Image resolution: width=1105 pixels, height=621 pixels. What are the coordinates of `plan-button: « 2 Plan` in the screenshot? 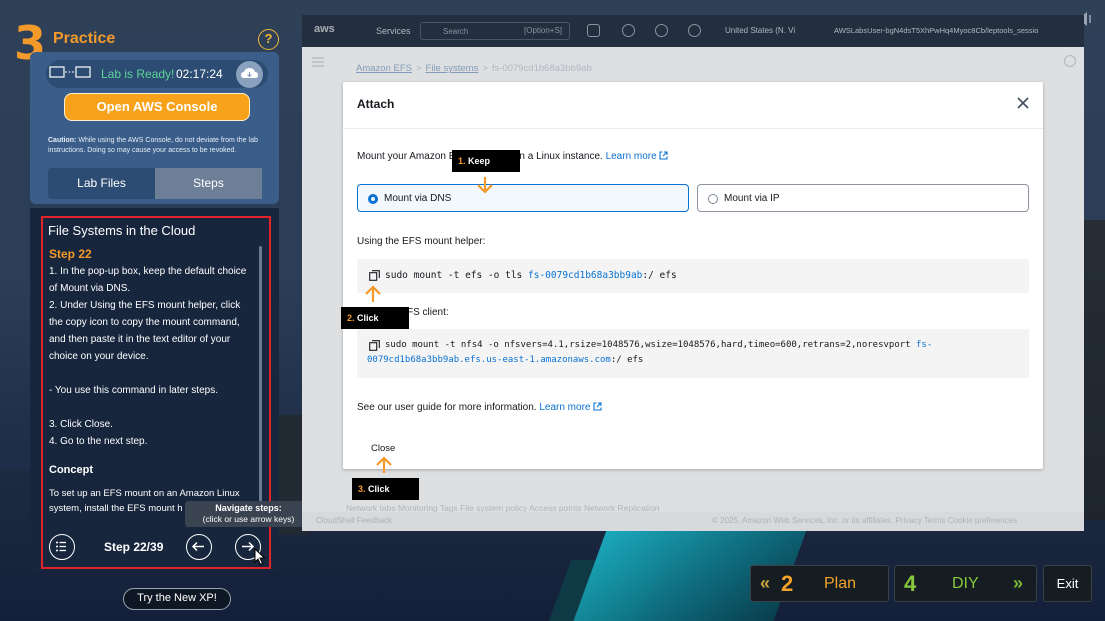 It's located at (819, 583).